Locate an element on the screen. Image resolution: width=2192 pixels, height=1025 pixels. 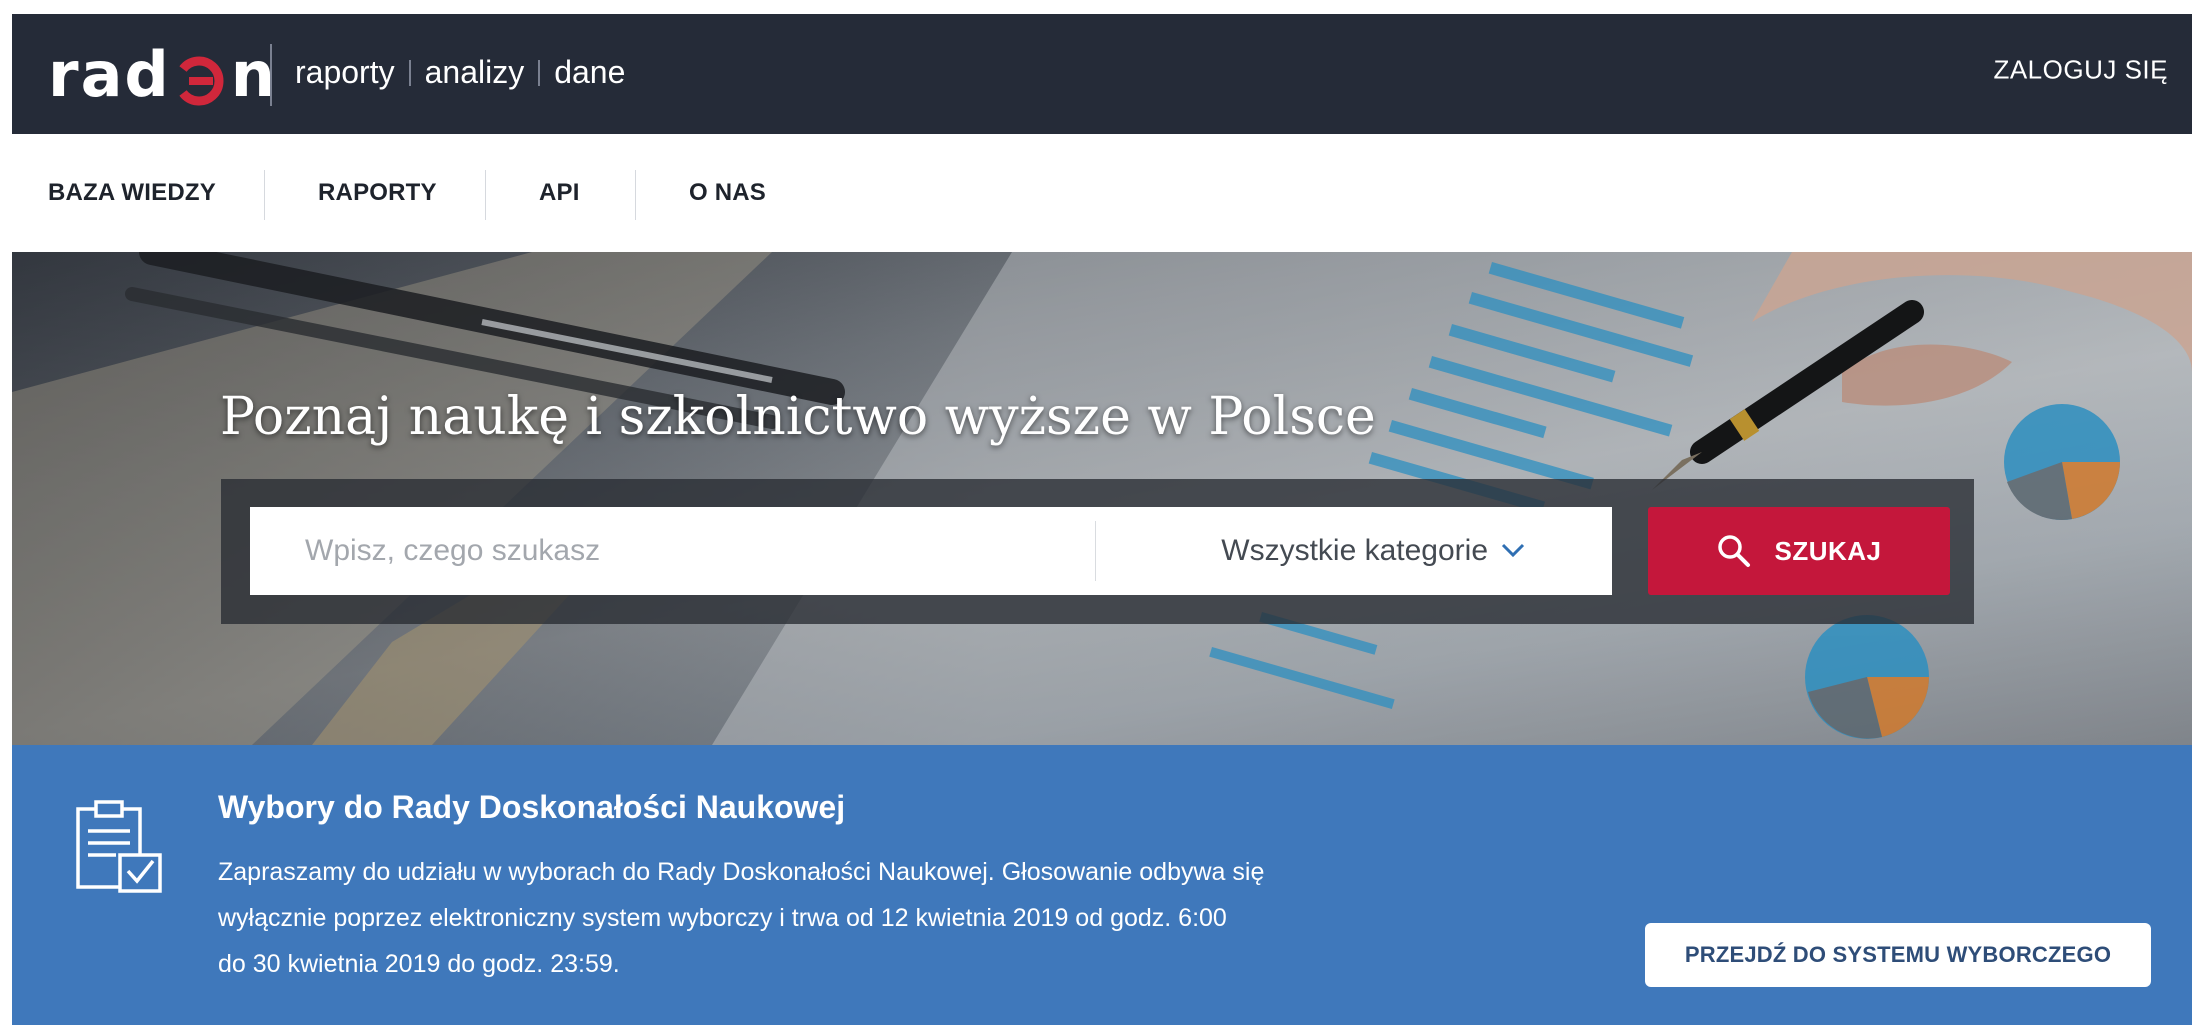
tagline-analyses: analizy is located at coordinates (474, 72).